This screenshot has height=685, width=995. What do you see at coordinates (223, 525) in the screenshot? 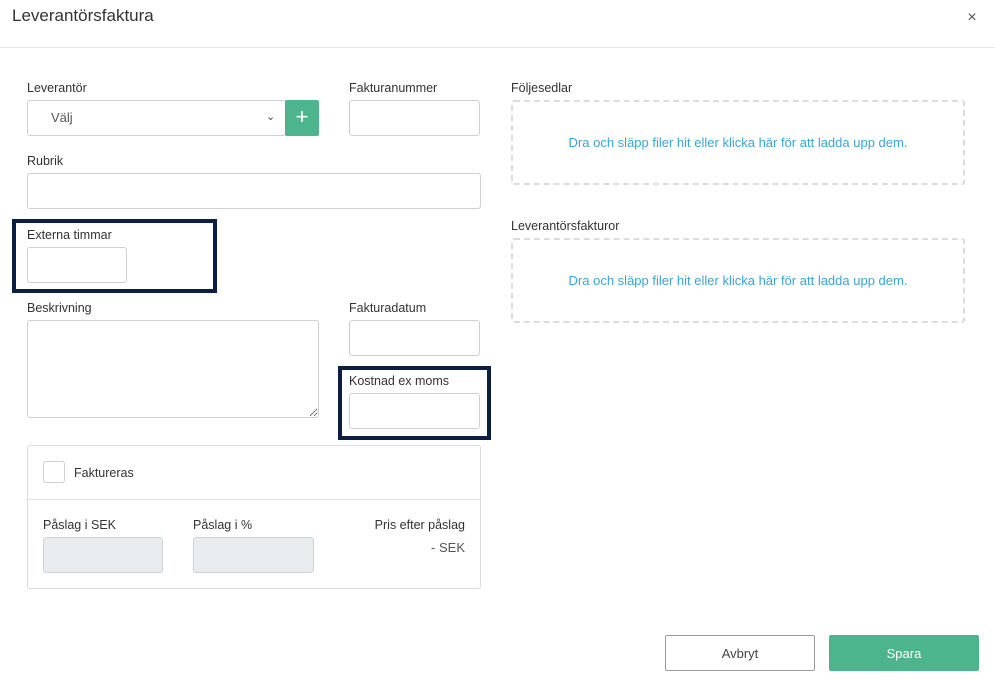
I see `markup-pct-label: Påslag i %` at bounding box center [223, 525].